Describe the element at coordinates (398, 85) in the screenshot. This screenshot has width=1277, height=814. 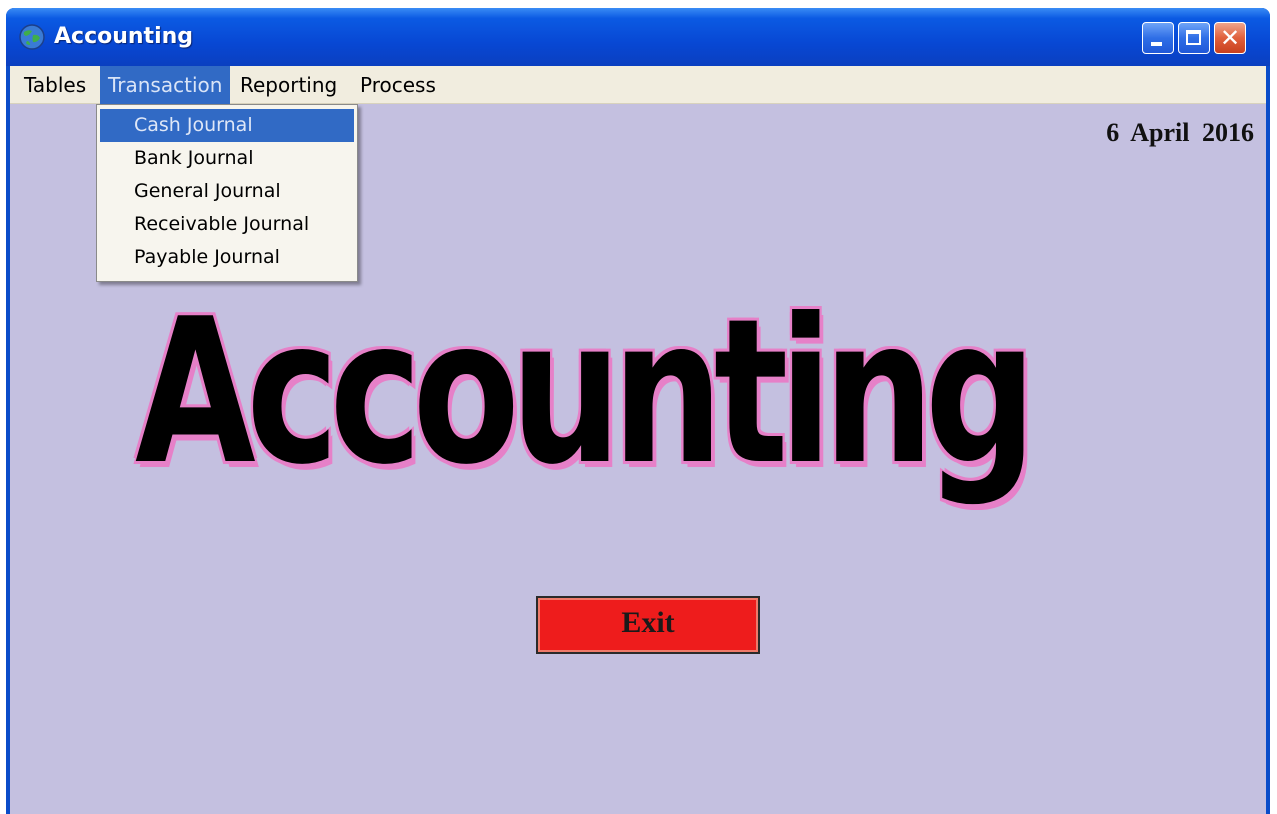
I see `menu-process: Process` at that location.